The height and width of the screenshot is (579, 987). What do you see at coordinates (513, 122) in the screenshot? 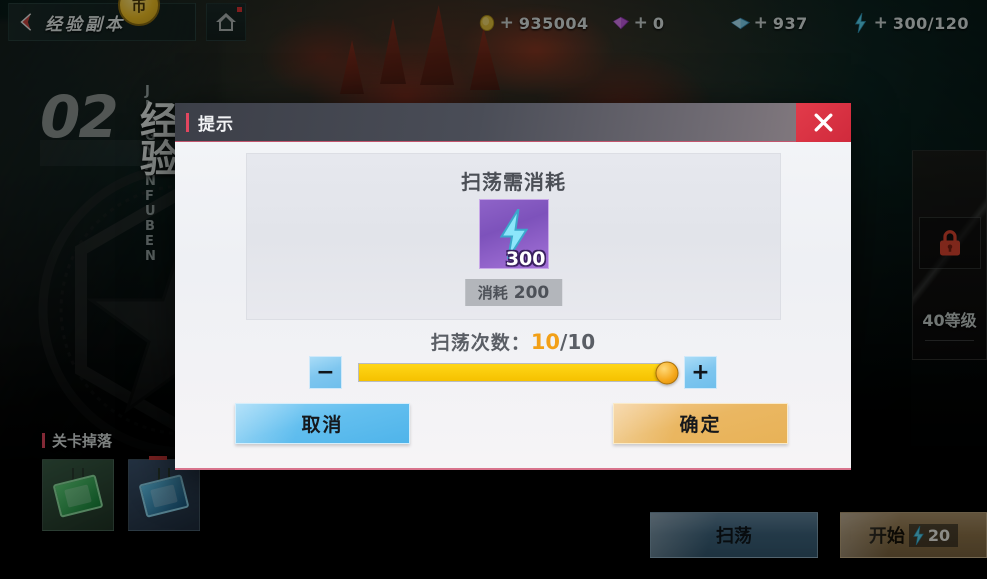
I see `dialog-header: 提示` at bounding box center [513, 122].